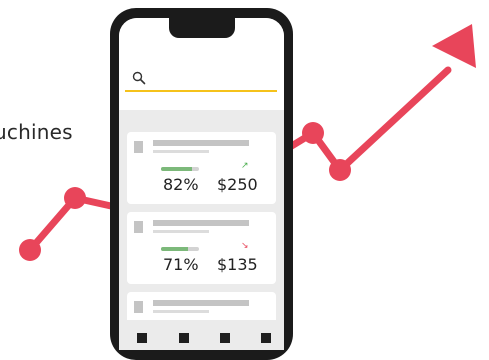  What do you see at coordinates (201, 168) in the screenshot?
I see `stat-card: ↗ 82% $250` at bounding box center [201, 168].